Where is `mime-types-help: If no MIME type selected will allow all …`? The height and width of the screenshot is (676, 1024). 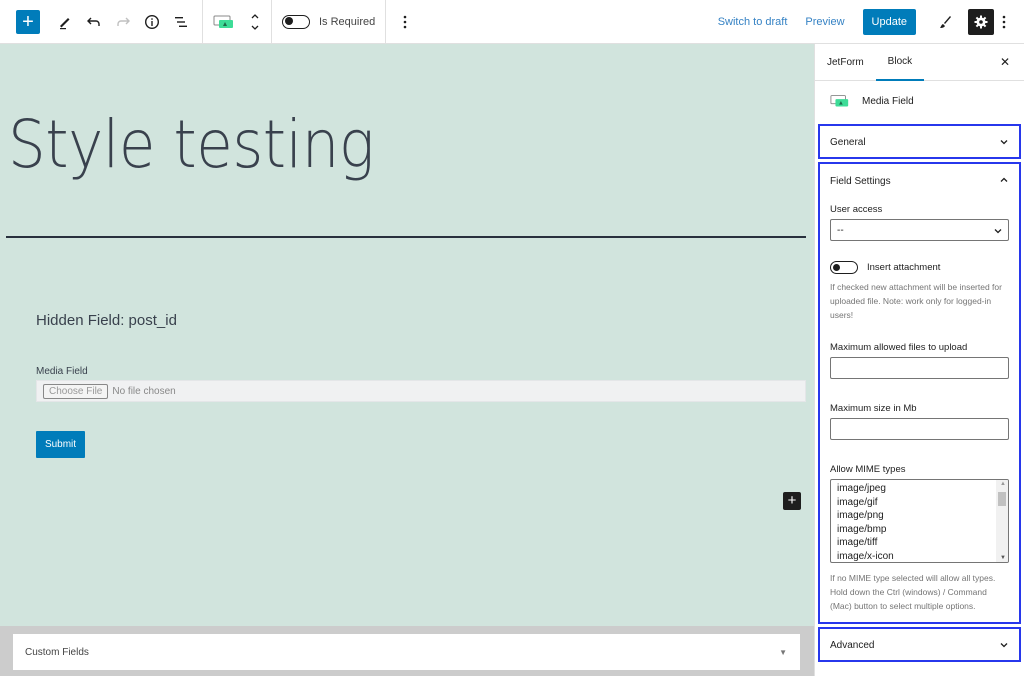 mime-types-help: If no MIME type selected will allow all … is located at coordinates (913, 592).